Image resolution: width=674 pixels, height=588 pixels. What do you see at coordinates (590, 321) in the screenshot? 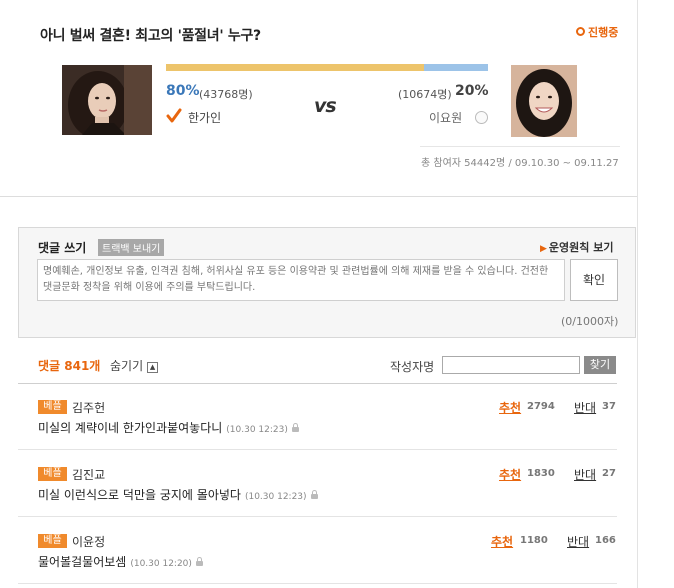
I see `char-count: (0/1000자)` at bounding box center [590, 321].